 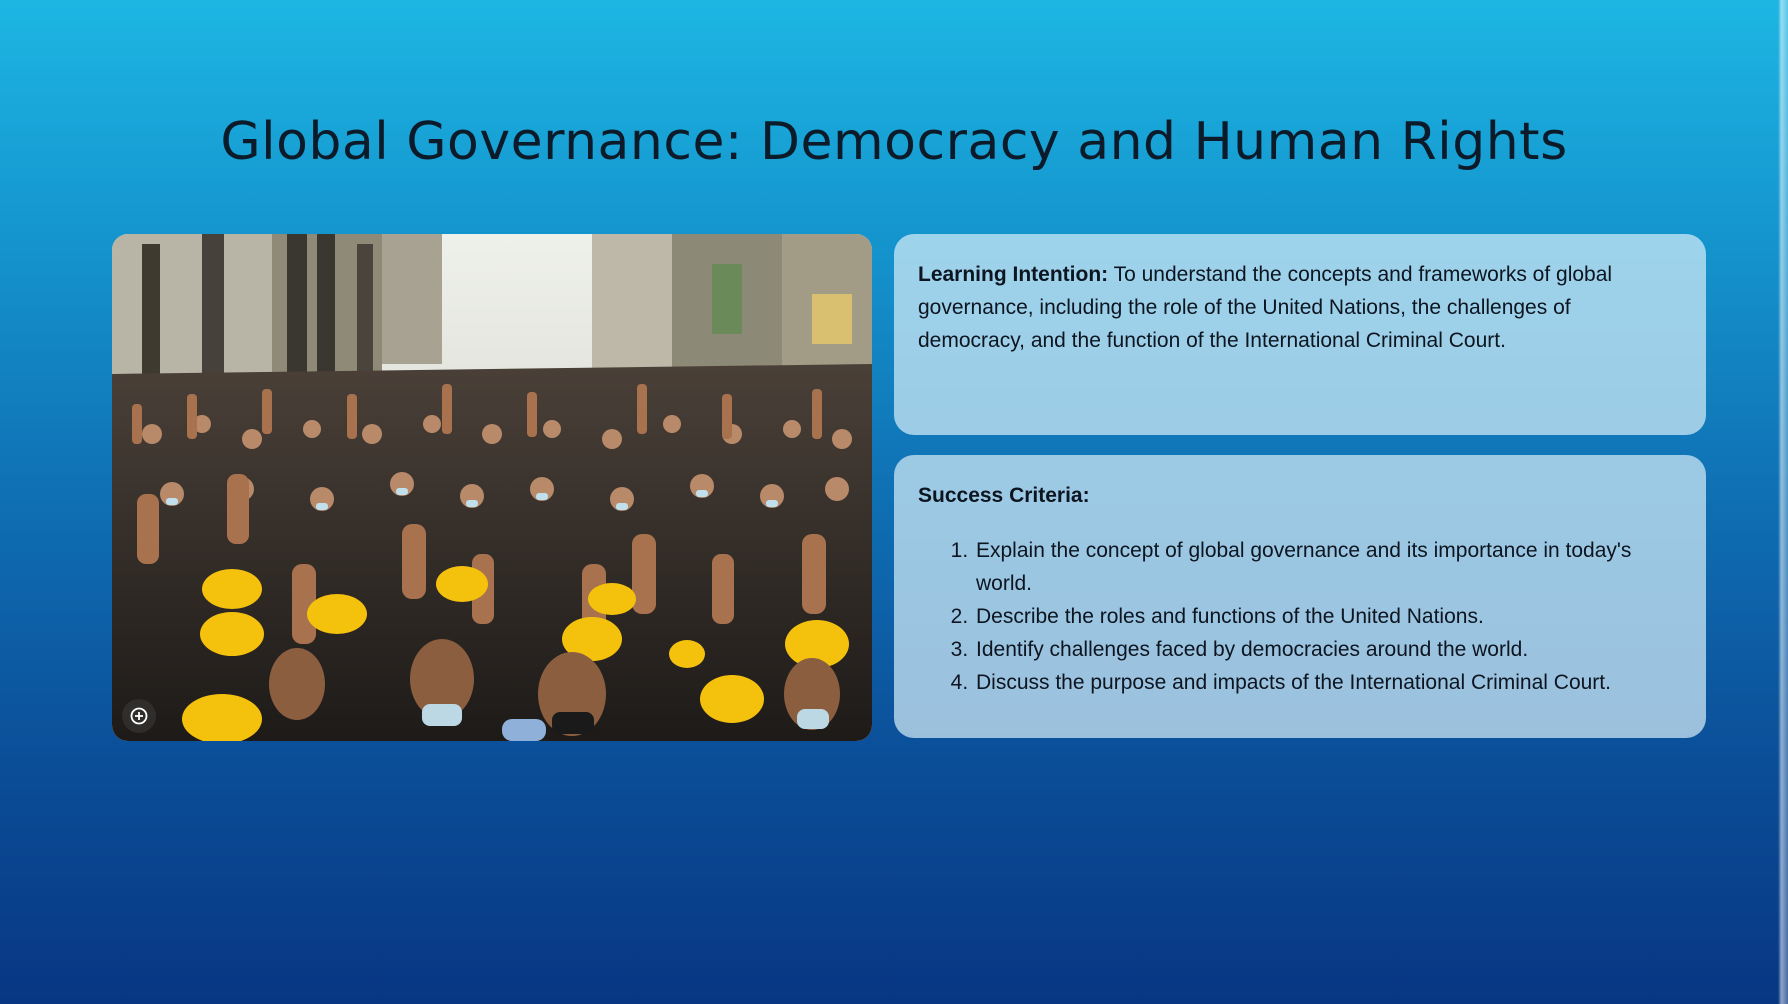 I want to click on zoom-in-button, so click(x=139, y=716).